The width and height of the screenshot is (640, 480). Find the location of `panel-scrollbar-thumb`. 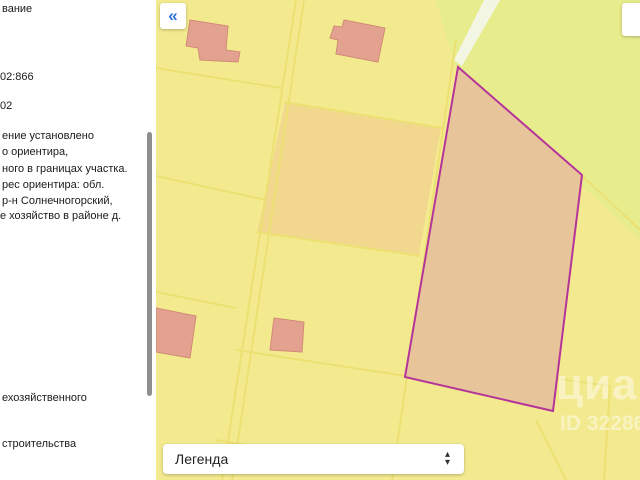

panel-scrollbar-thumb is located at coordinates (149, 264).